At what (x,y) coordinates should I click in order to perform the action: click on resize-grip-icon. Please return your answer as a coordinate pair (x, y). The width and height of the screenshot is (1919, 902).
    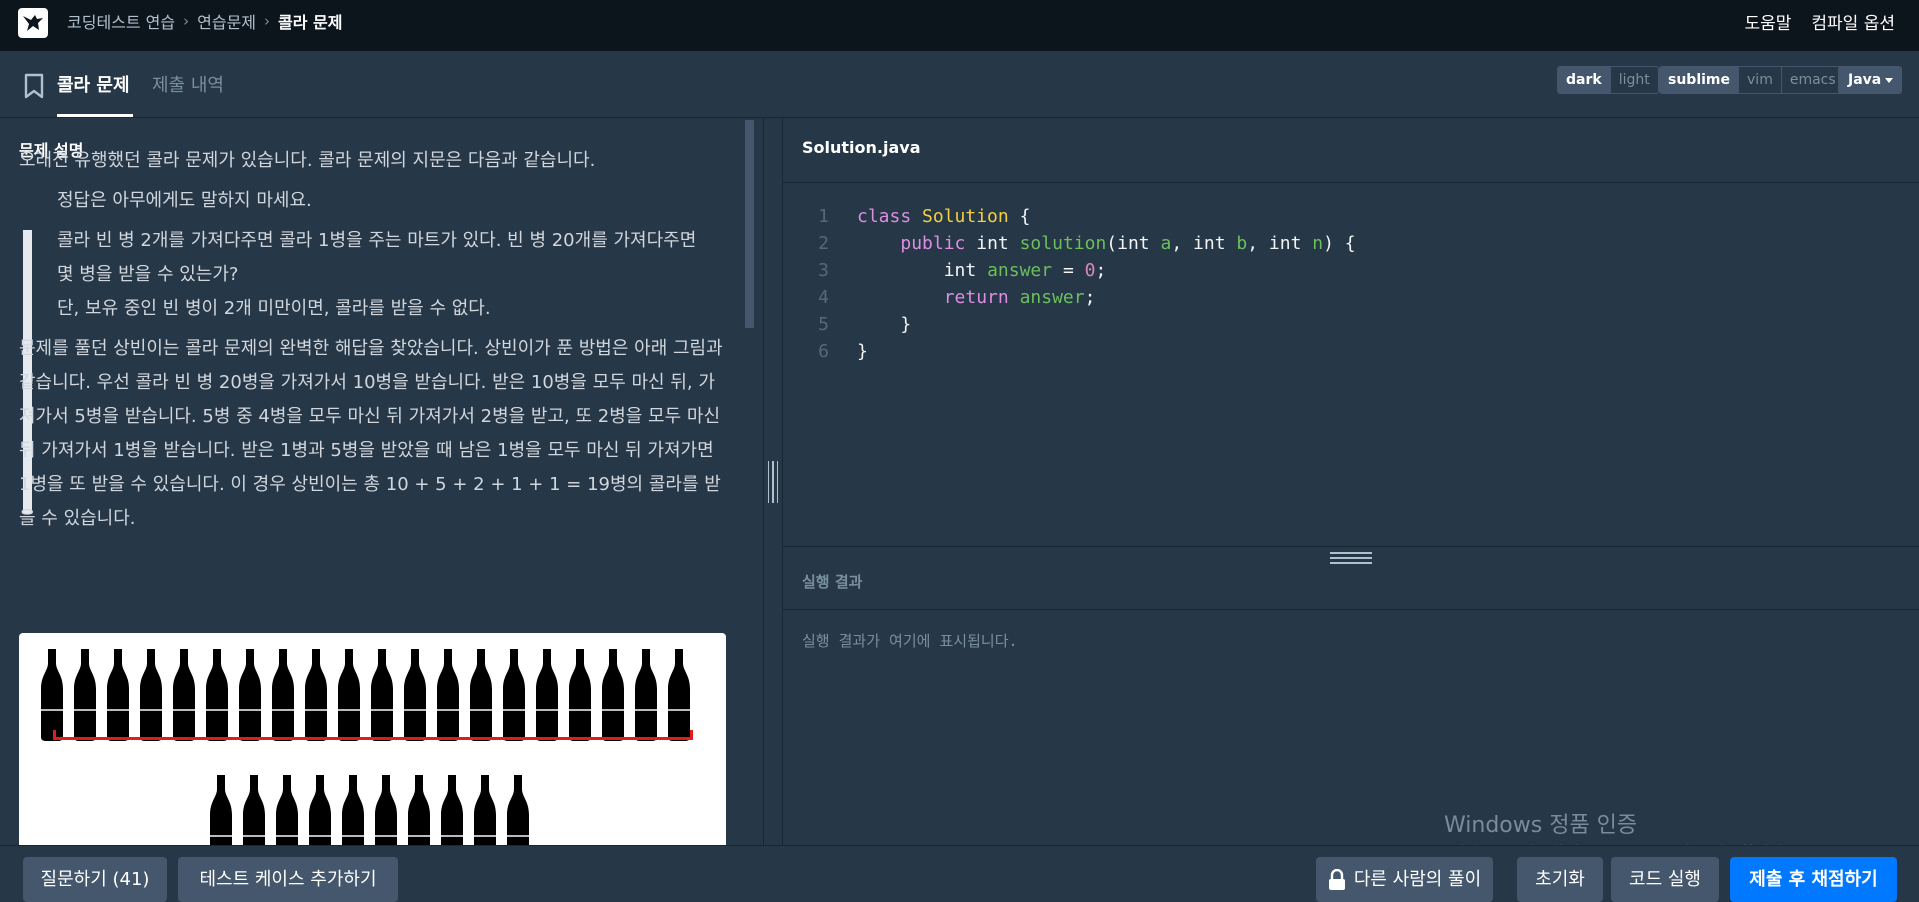
    Looking at the image, I should click on (1351, 558).